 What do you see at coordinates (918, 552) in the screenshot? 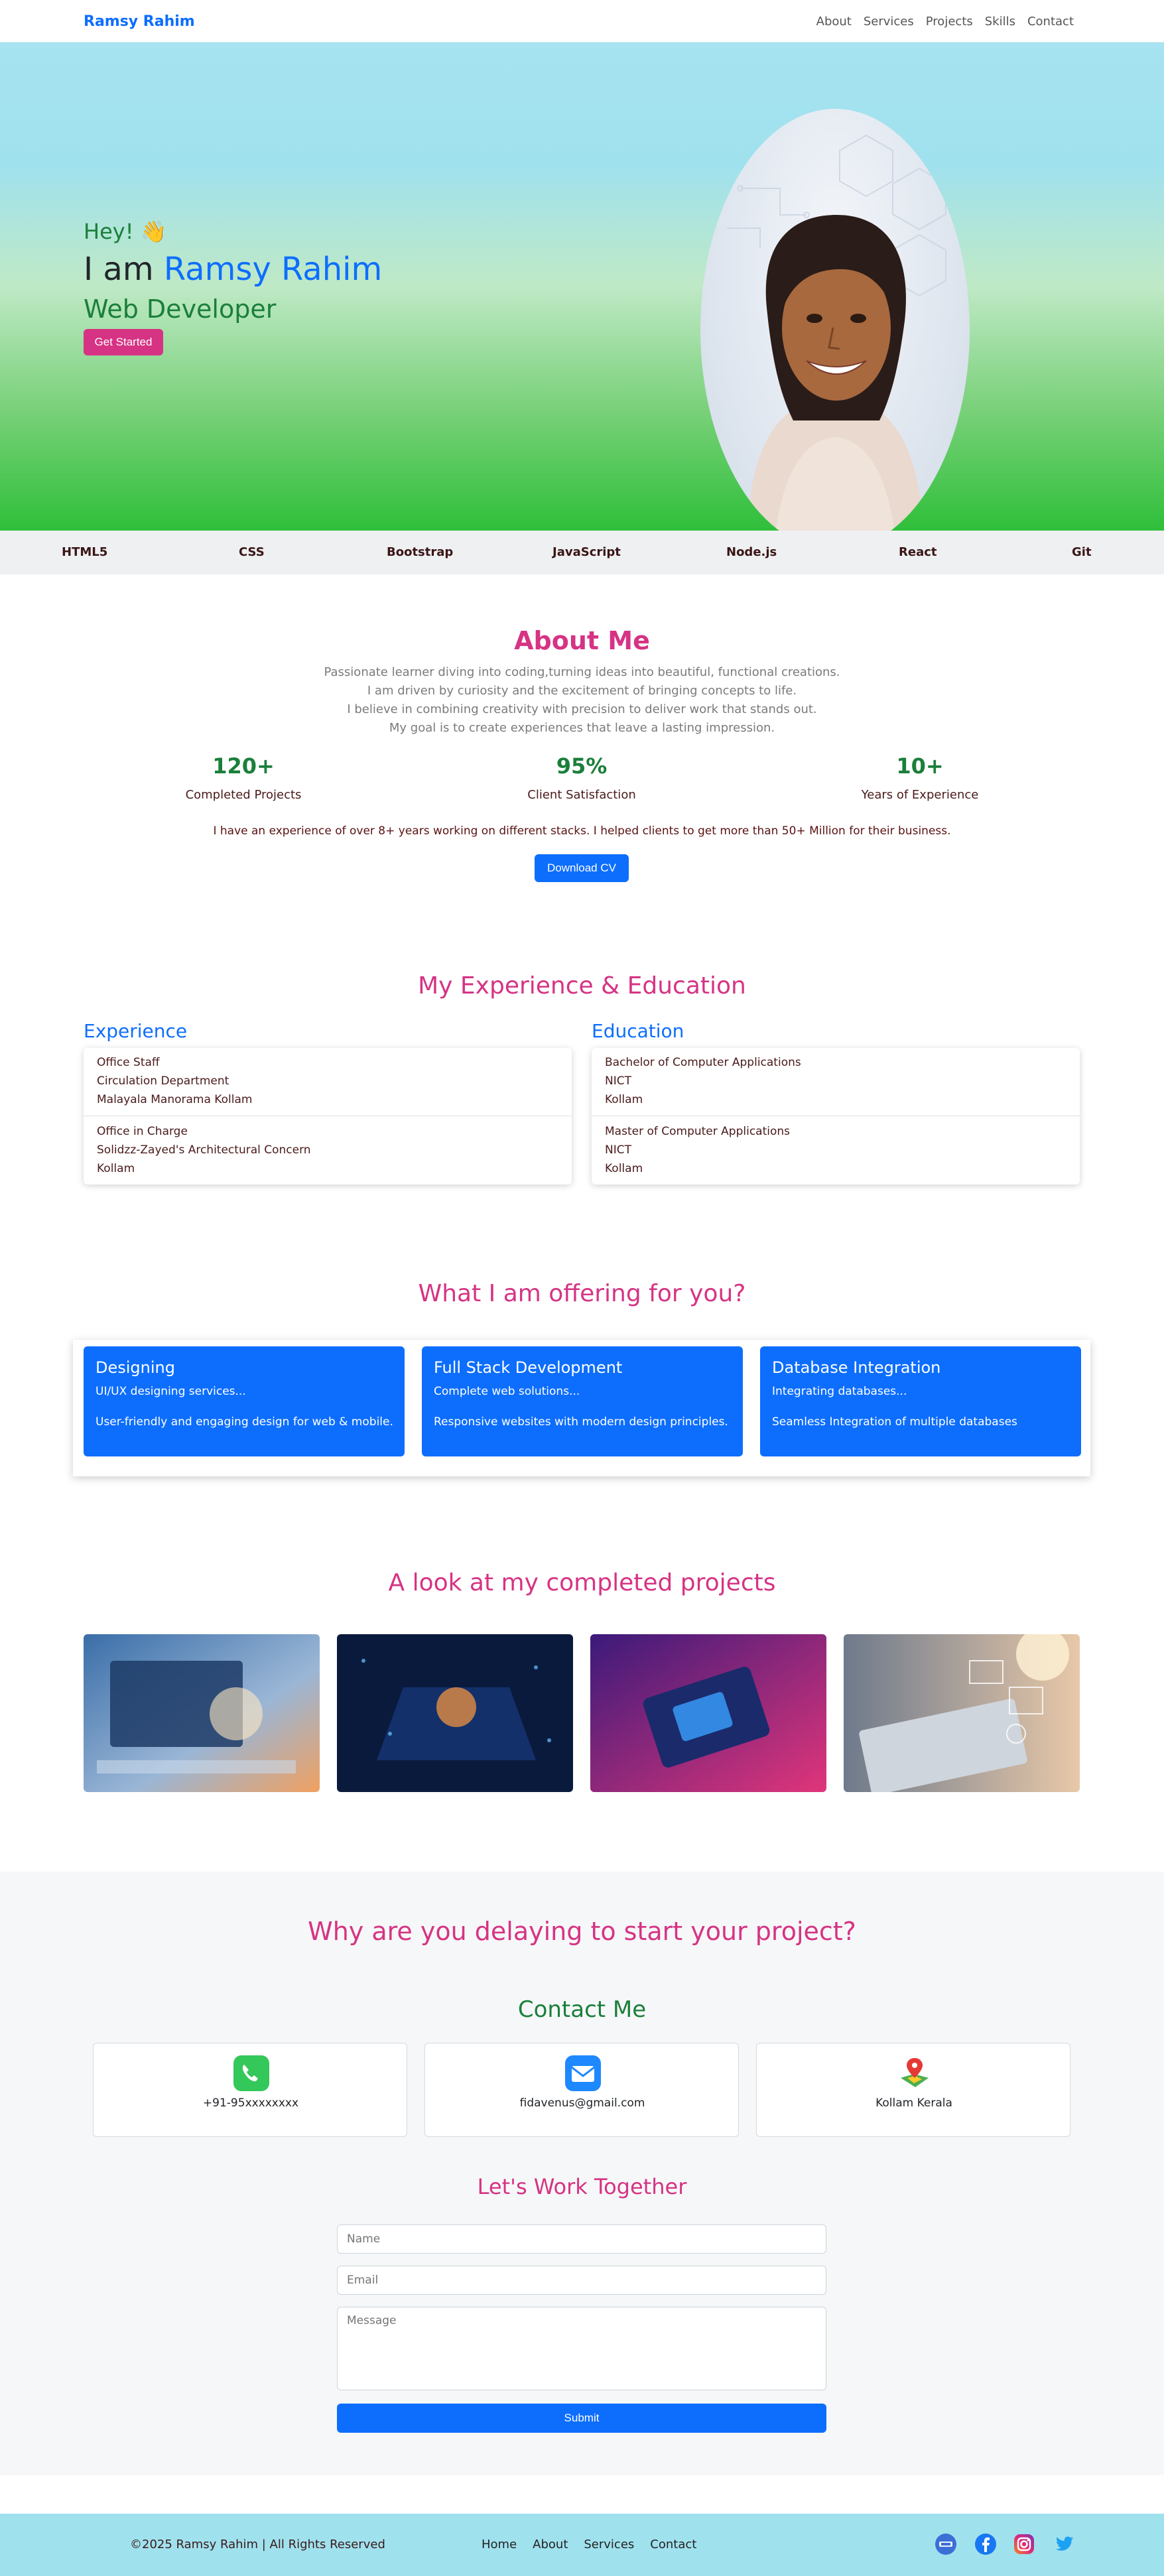
I see `skill-react: React` at bounding box center [918, 552].